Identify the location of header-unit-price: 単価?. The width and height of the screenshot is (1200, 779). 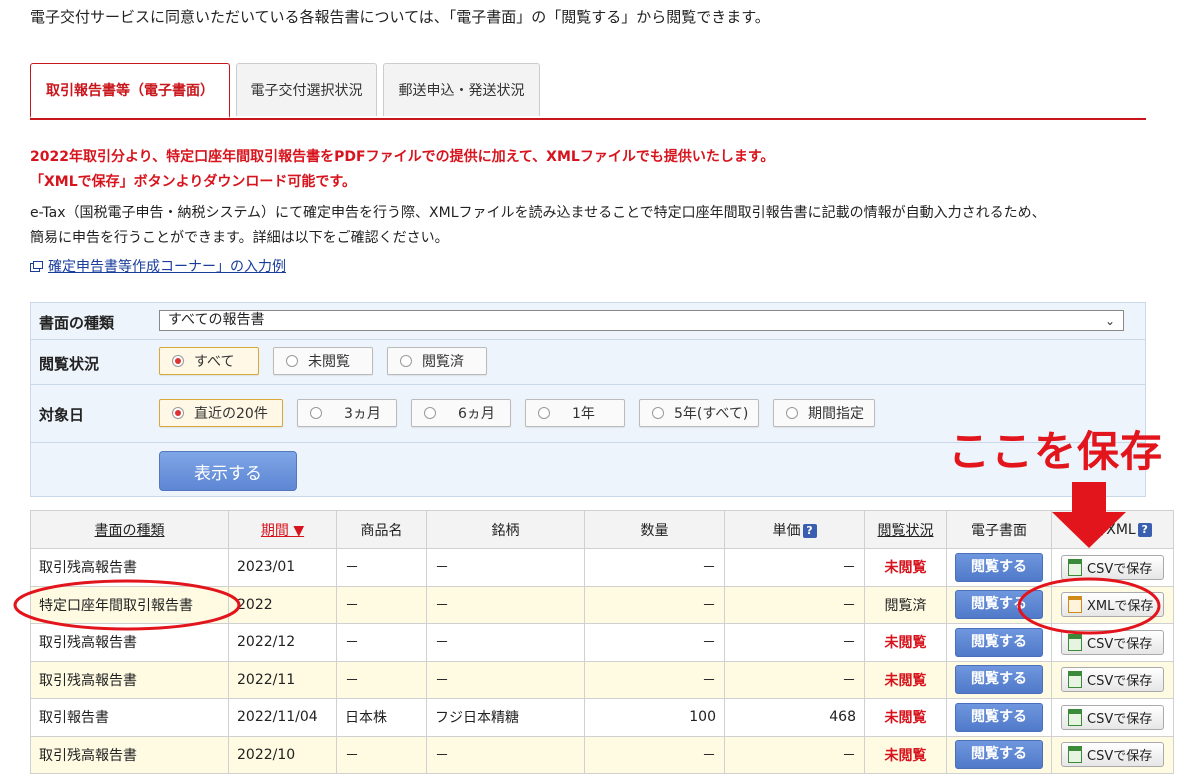
(794, 529).